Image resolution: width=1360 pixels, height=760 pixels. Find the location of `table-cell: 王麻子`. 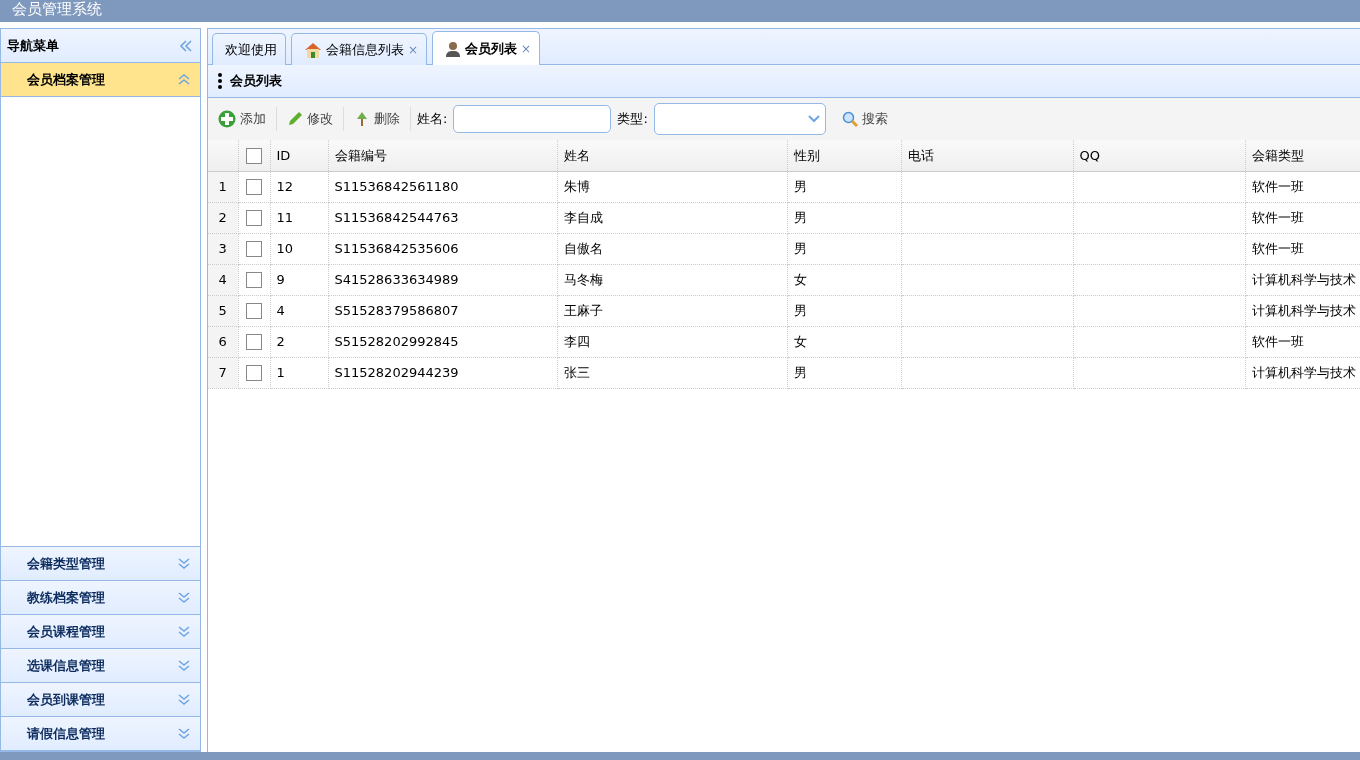

table-cell: 王麻子 is located at coordinates (583, 310).